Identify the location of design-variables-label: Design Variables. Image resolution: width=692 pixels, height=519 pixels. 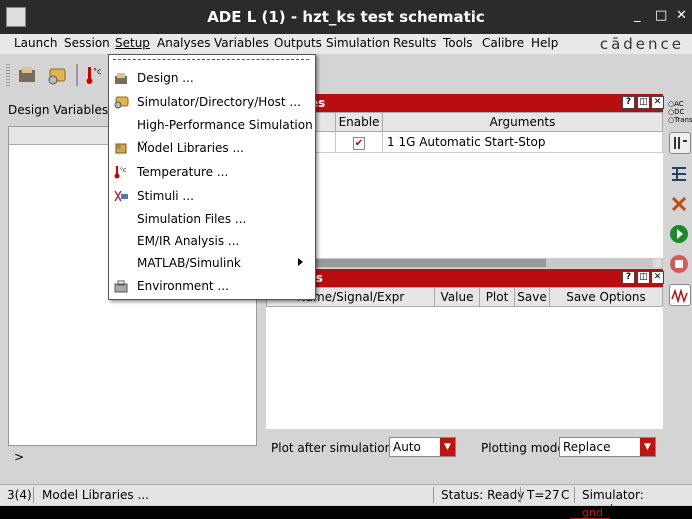
(58, 110).